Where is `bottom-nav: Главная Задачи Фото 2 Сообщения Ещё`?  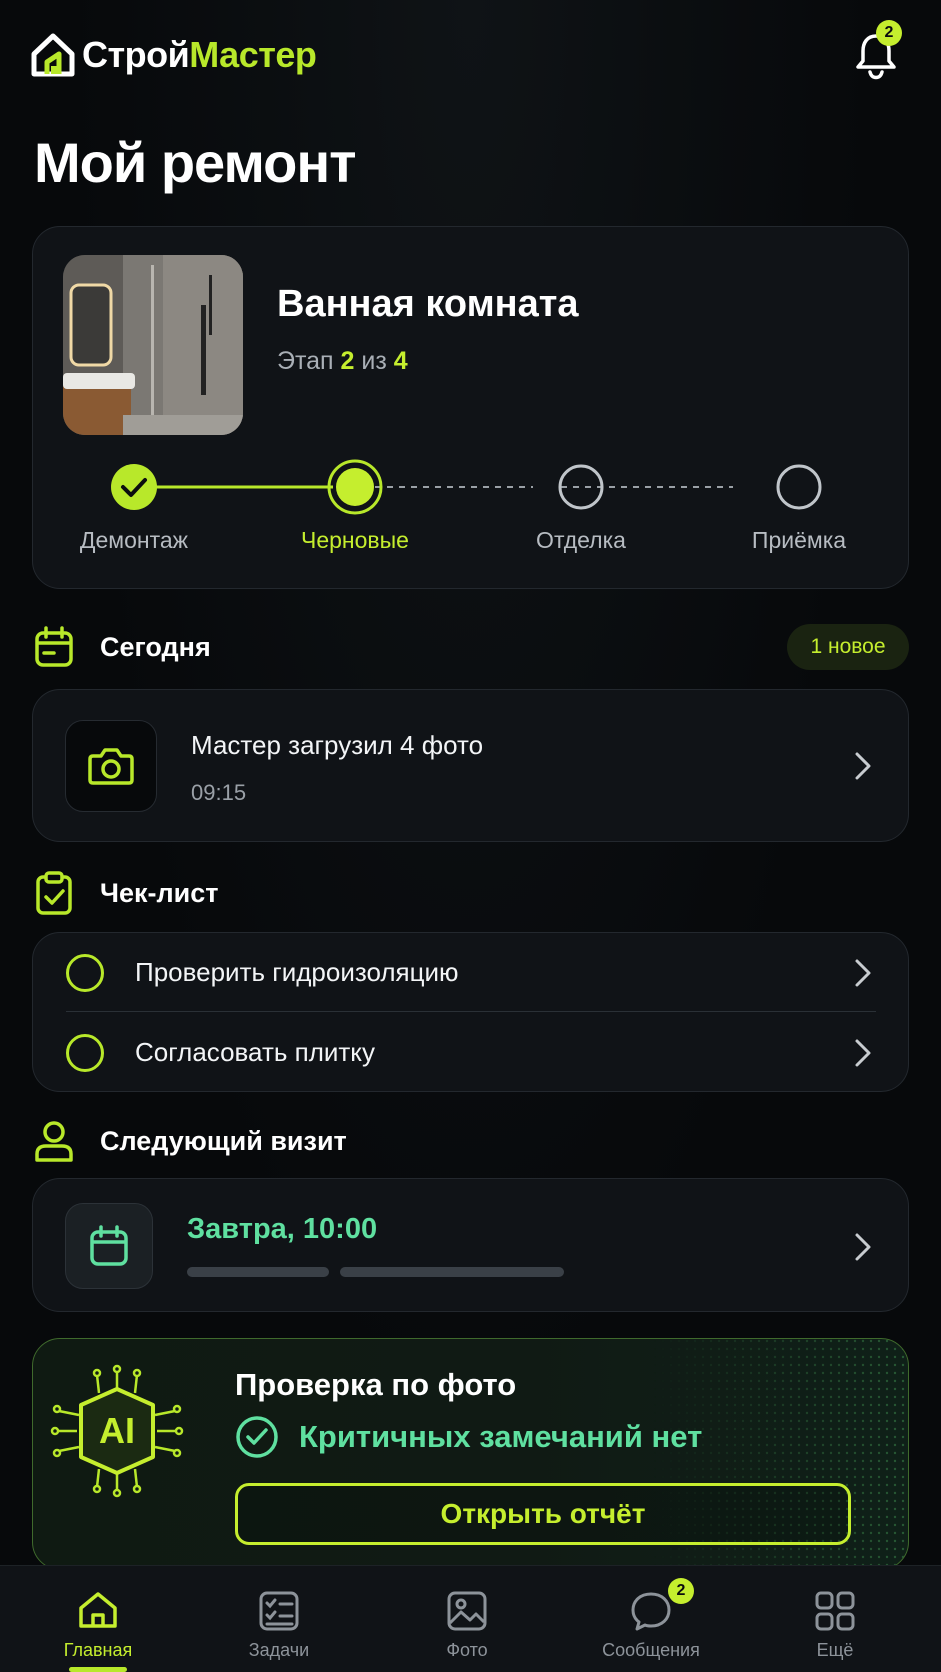 bottom-nav: Главная Задачи Фото 2 Сообщения Ещё is located at coordinates (470, 1618).